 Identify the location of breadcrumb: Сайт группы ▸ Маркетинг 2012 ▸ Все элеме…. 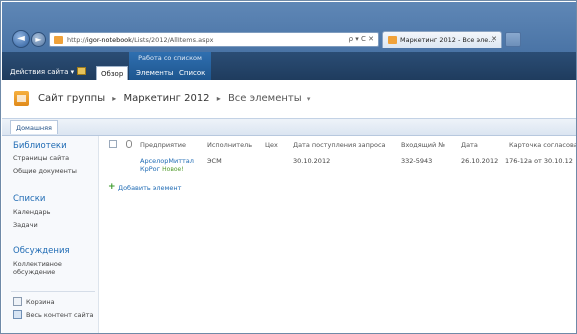
(174, 98).